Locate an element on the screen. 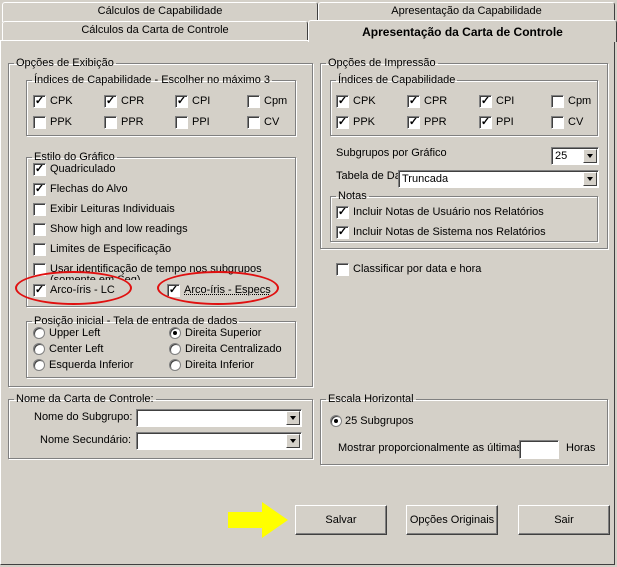  exibicao-indice-cpk-checkbox: ✓ is located at coordinates (39, 101).